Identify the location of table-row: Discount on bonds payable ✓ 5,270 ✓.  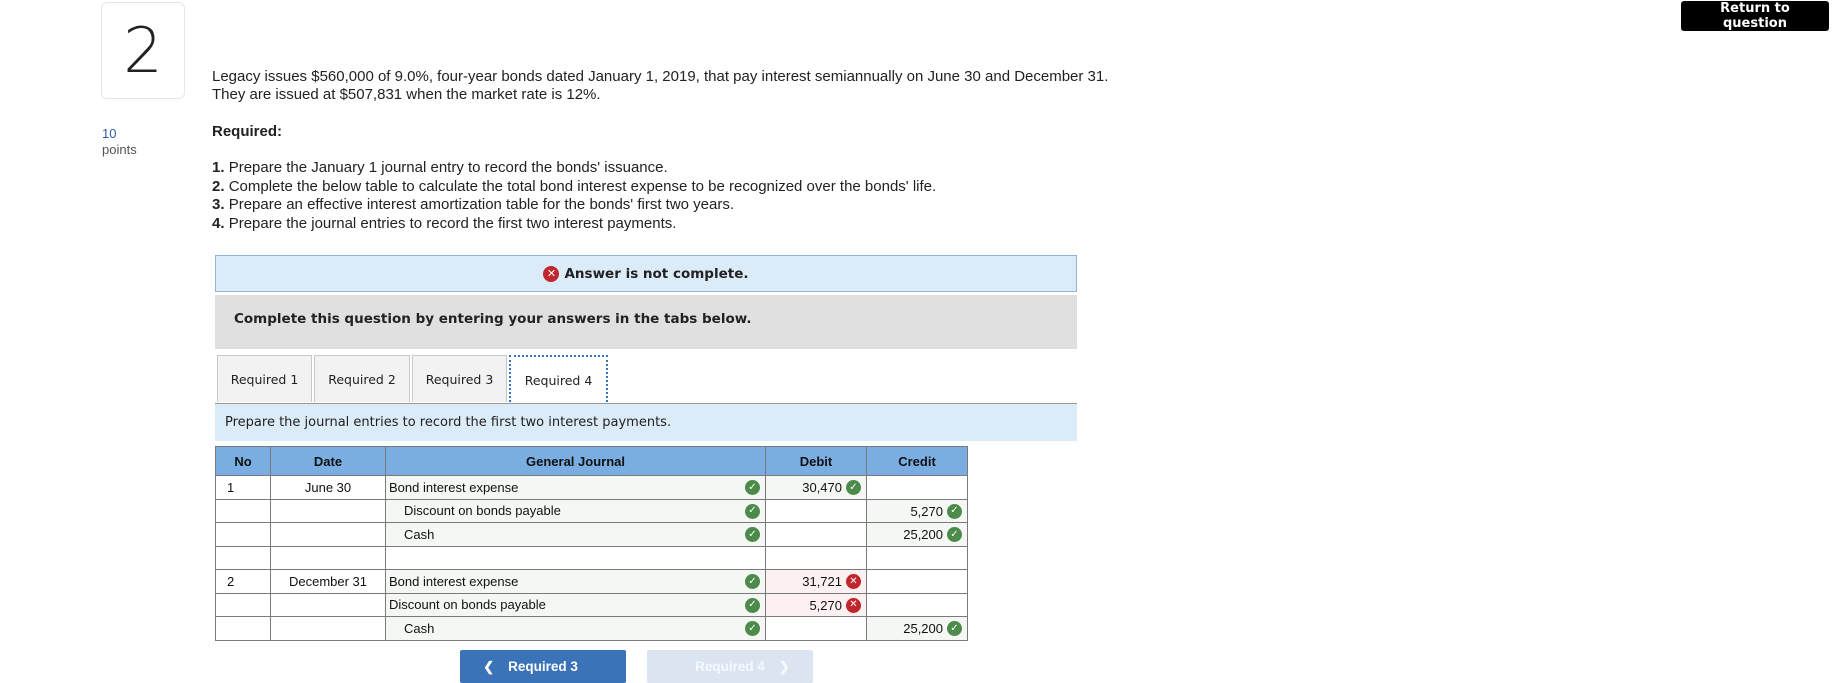
(591, 510).